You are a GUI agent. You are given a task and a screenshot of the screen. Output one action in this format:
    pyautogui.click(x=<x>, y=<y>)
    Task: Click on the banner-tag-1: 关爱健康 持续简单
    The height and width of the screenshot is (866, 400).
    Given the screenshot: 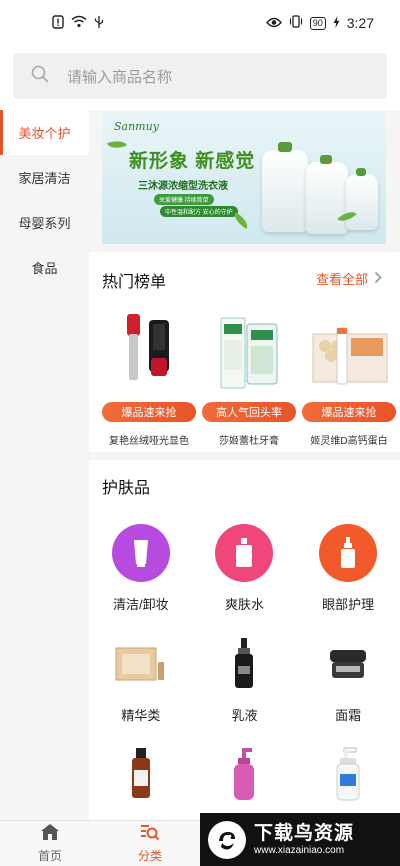 What is the action you would take?
    pyautogui.click(x=184, y=199)
    